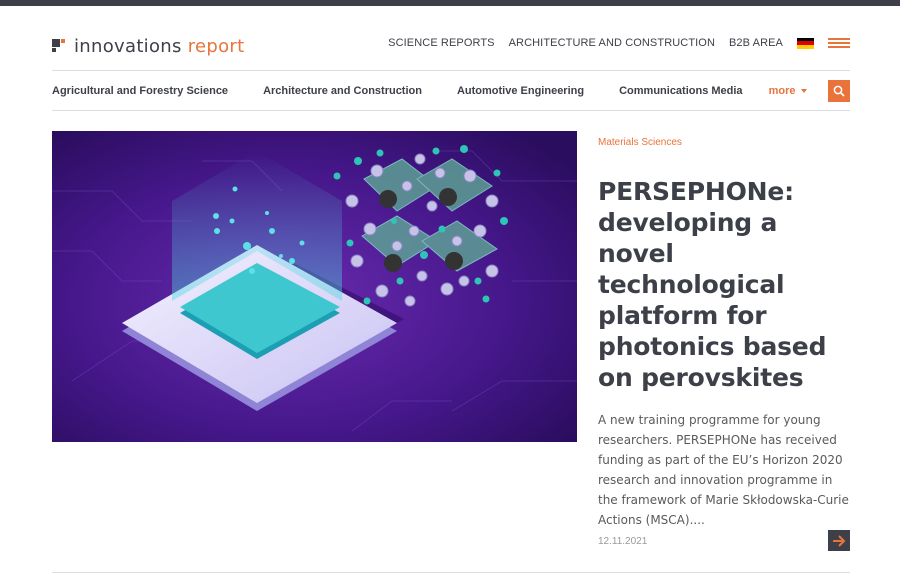  I want to click on top-link-science-reports: SCIENCE REPORTS, so click(441, 43).